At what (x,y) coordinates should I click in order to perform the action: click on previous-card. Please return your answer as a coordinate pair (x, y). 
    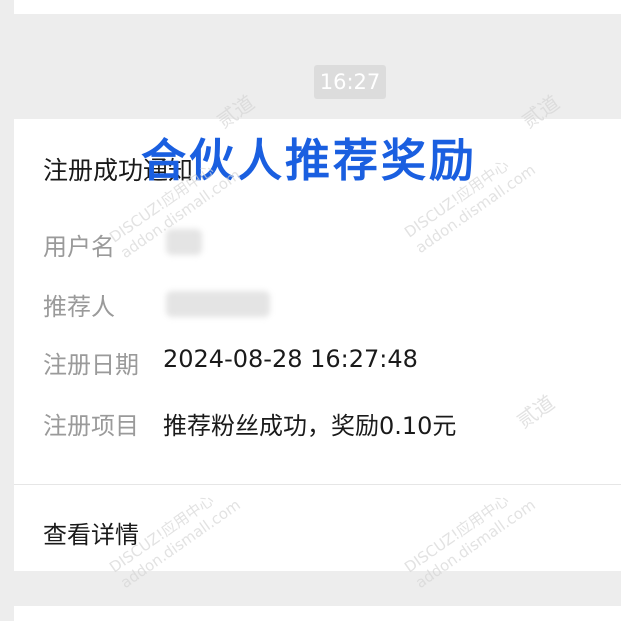
    Looking at the image, I should click on (317, 7).